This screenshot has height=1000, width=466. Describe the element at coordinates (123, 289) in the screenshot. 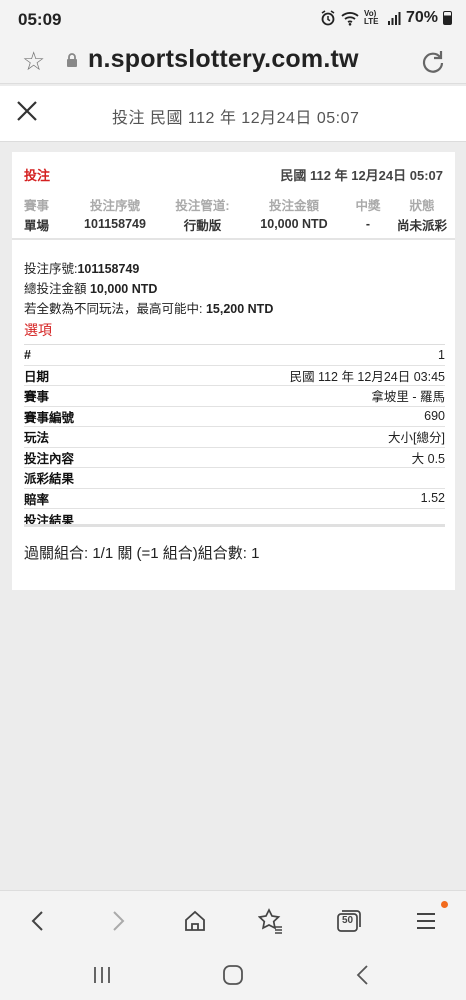

I see `total-value: 10,000 NTD` at that location.